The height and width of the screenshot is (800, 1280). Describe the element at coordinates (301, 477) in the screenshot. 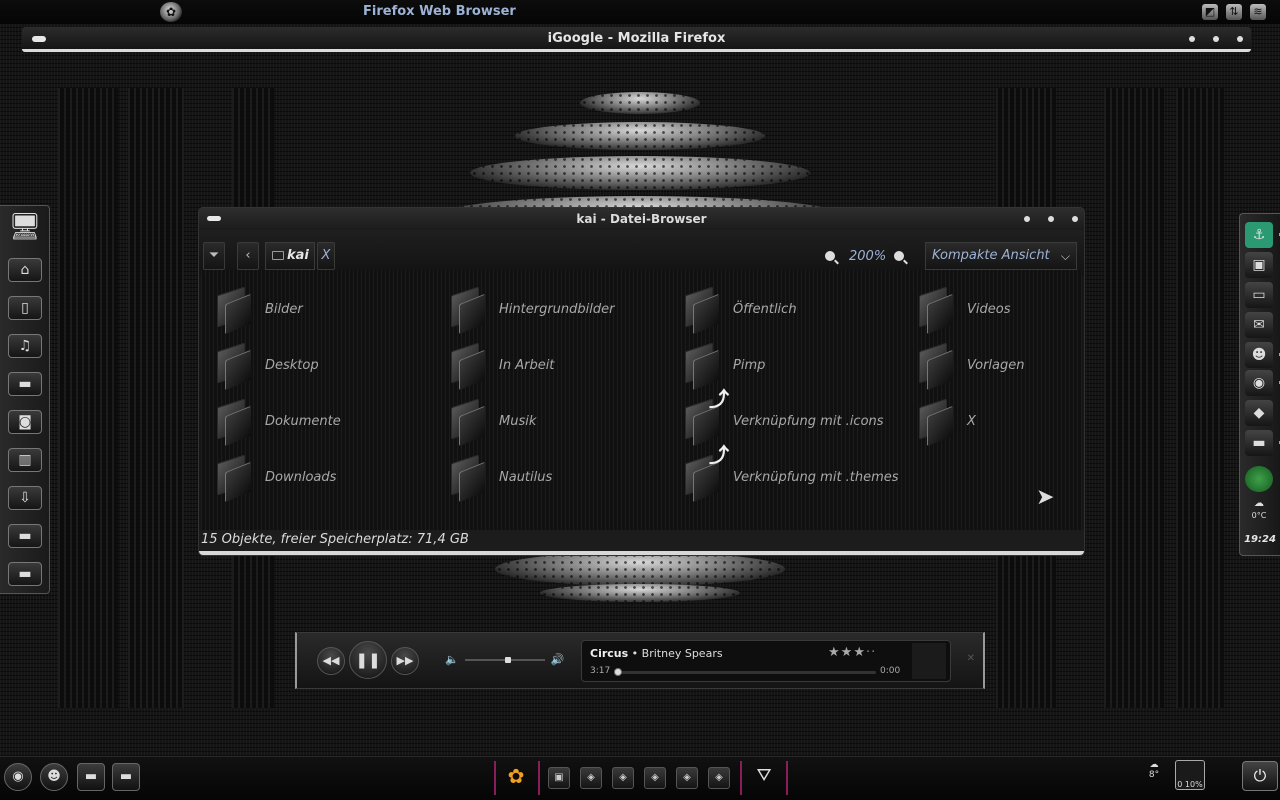

I see `file-item-label: Downloads` at that location.